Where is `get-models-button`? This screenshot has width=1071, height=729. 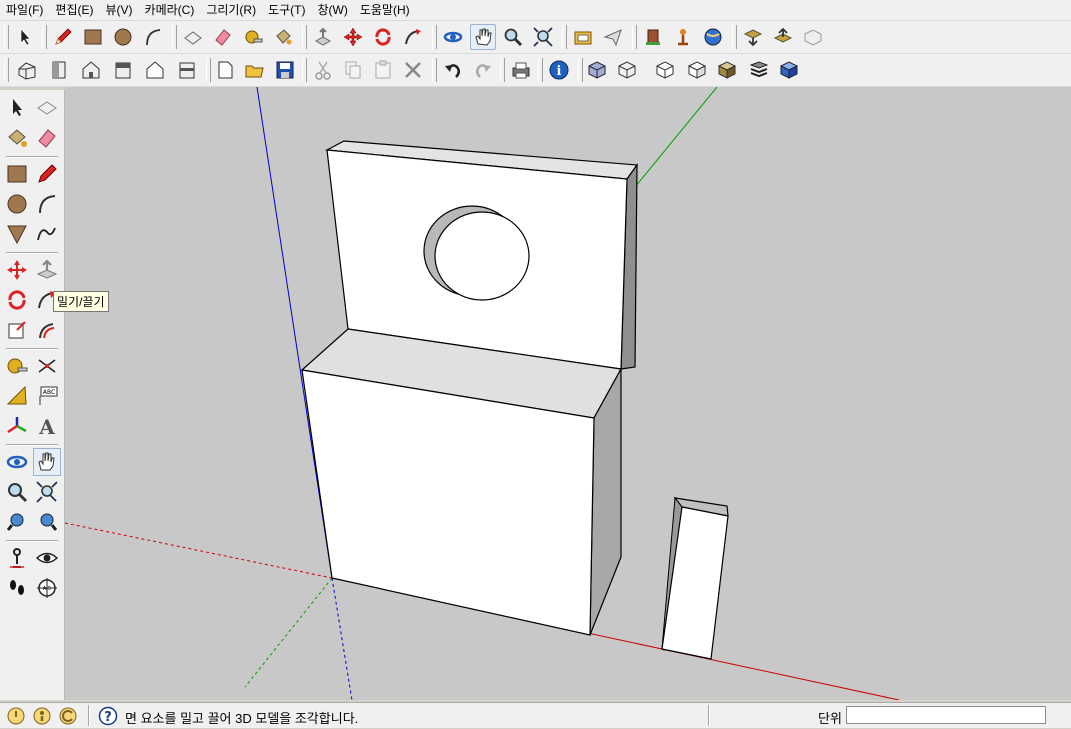 get-models-button is located at coordinates (653, 37).